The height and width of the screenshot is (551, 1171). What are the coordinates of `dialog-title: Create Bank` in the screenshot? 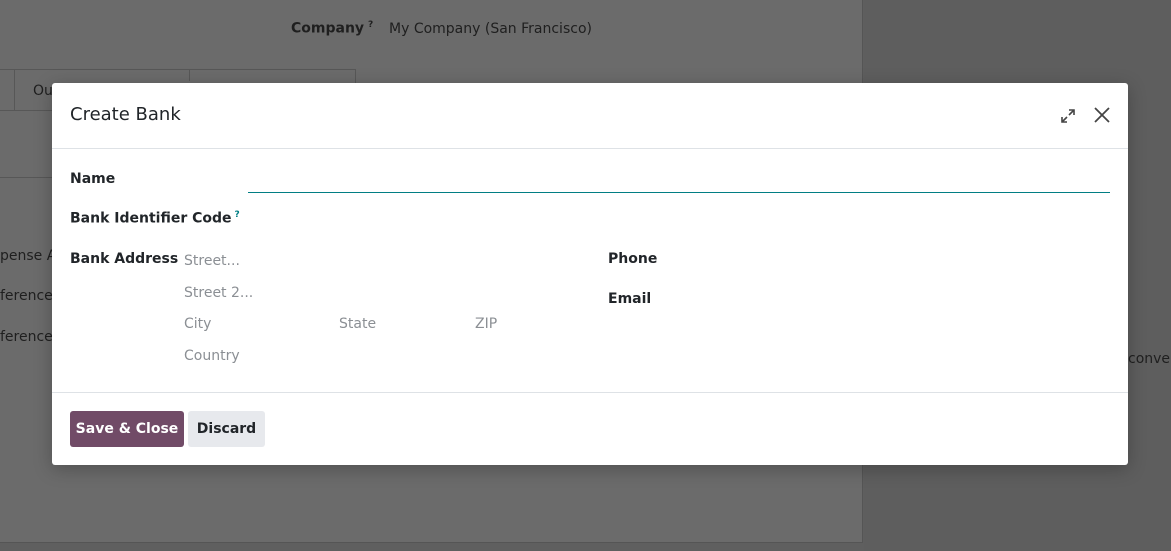 It's located at (125, 114).